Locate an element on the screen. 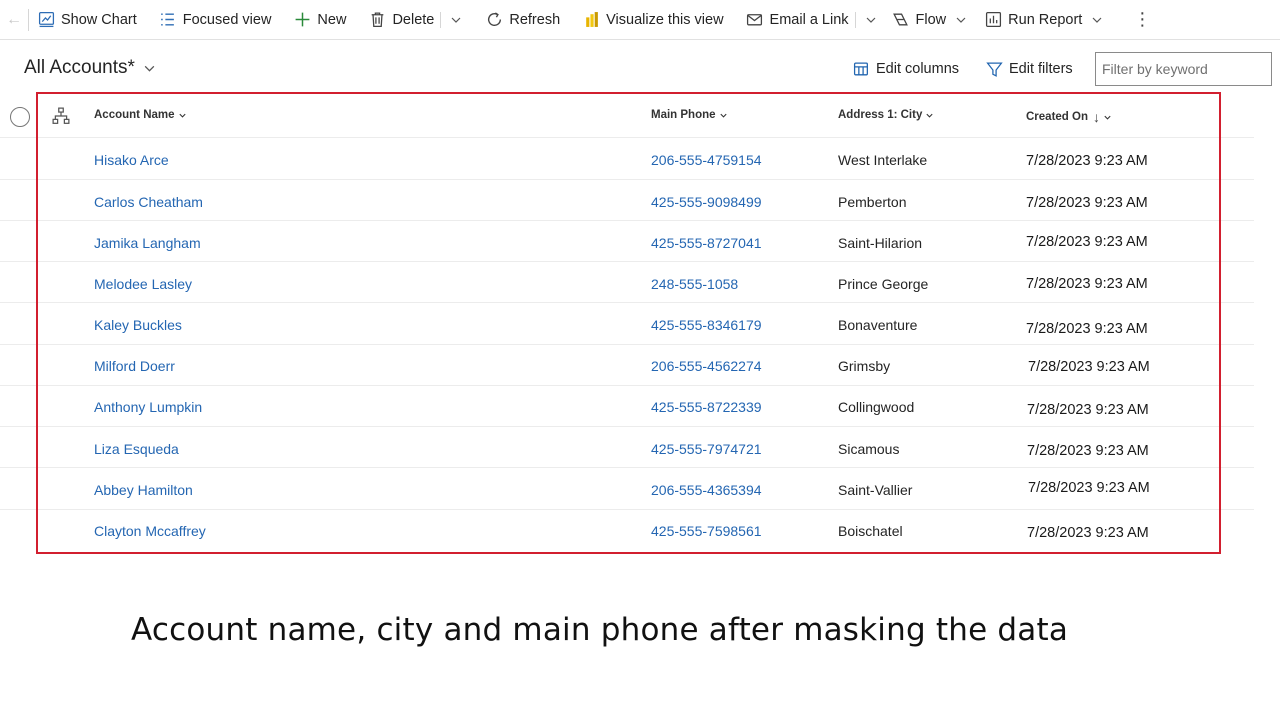 This screenshot has height=720, width=1280. new-label: New is located at coordinates (332, 19).